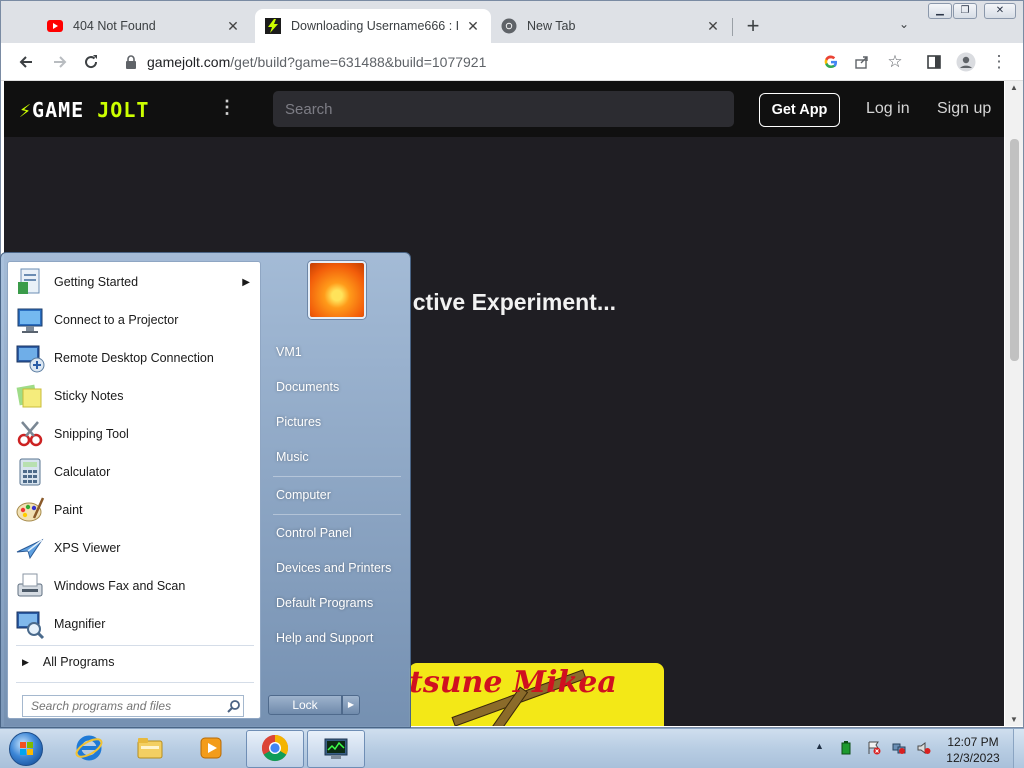 This screenshot has height=768, width=1024. Describe the element at coordinates (150, 749) in the screenshot. I see `taskbar-file-explorer` at that location.